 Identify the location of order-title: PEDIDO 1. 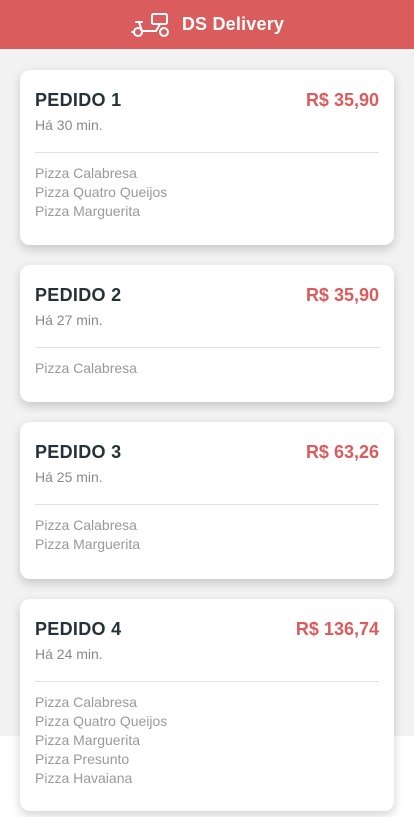
(78, 100).